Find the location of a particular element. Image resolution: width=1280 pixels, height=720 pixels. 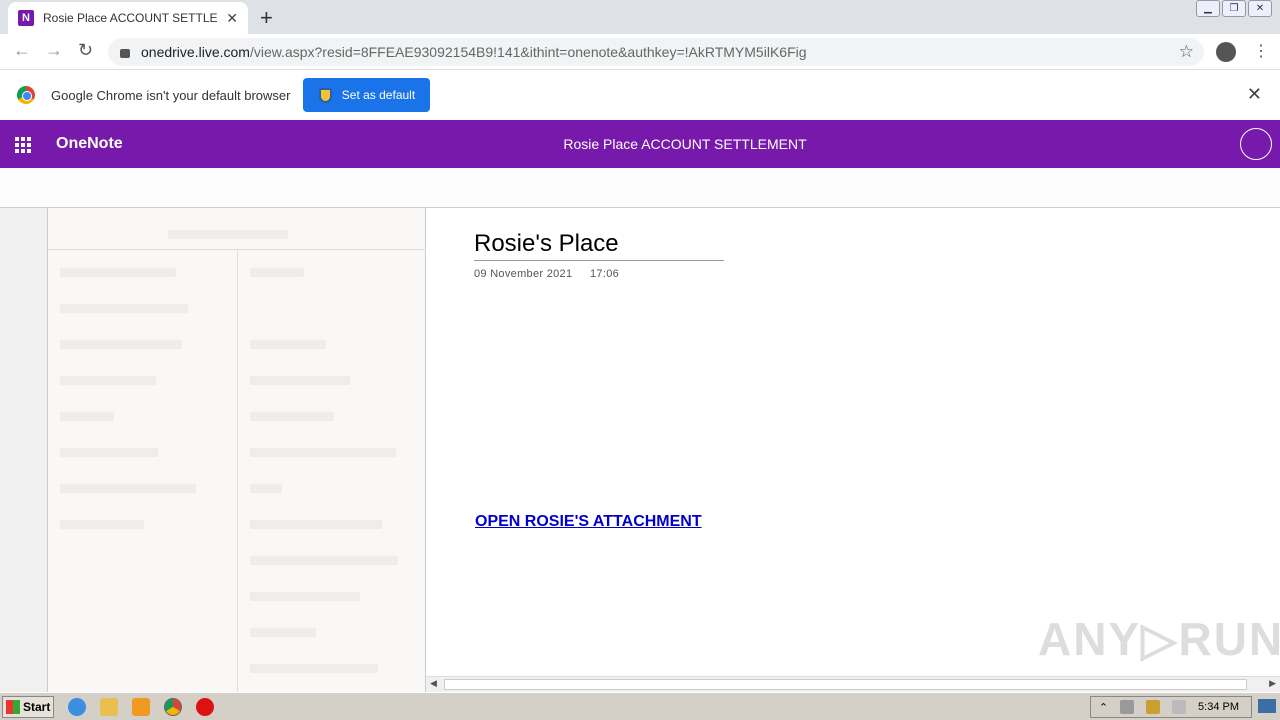

restore-button: ❐ is located at coordinates (1234, 8).